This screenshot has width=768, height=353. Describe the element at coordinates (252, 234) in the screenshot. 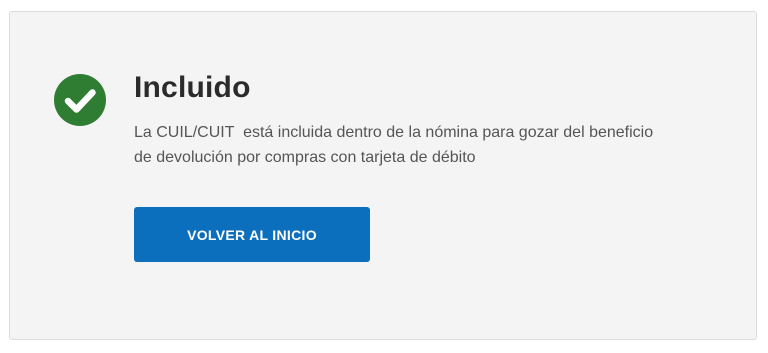

I see `back-to-home-button: VOLVER AL INICIO` at that location.